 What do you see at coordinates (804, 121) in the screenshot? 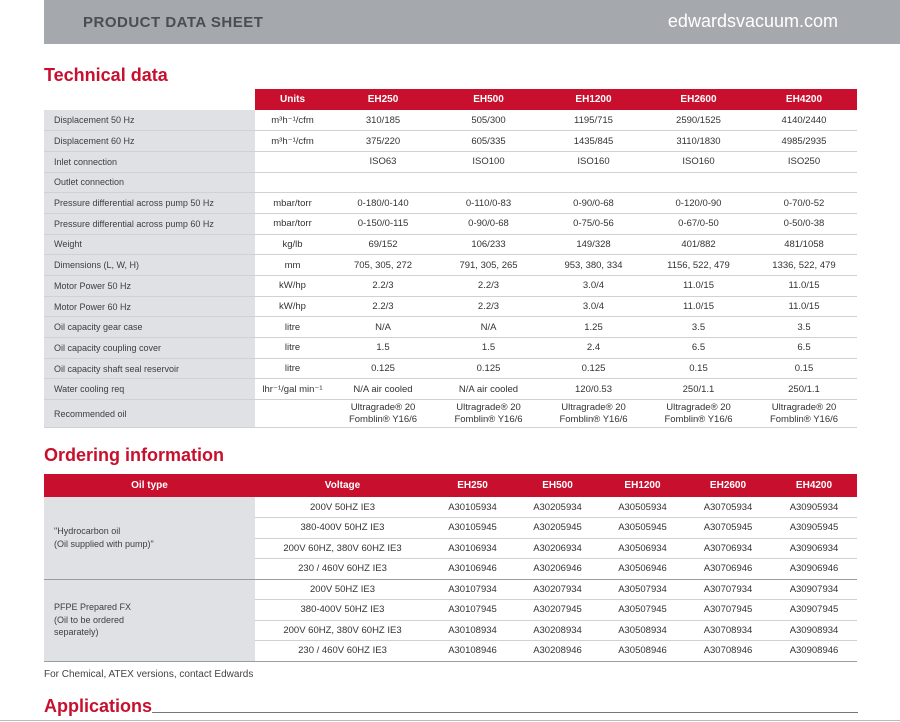
I see `value-cell: 4140/2440` at bounding box center [804, 121].